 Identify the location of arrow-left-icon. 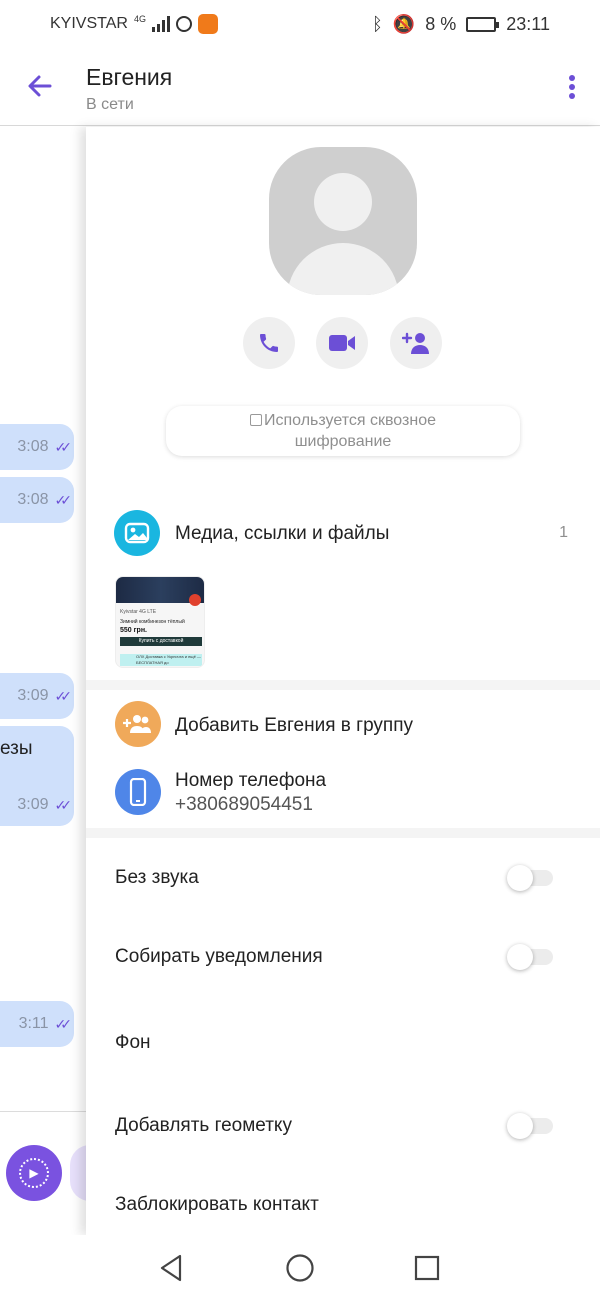
(40, 86).